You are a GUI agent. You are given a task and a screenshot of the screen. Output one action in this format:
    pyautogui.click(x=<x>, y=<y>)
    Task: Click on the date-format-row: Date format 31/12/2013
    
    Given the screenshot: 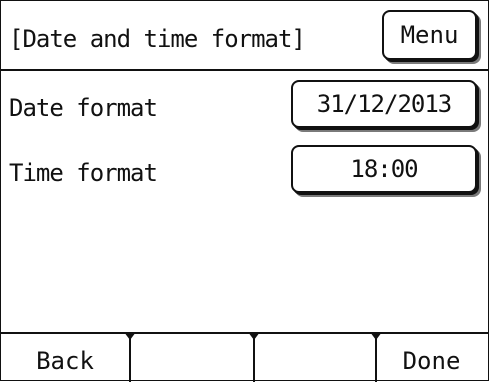 What is the action you would take?
    pyautogui.click(x=244, y=108)
    